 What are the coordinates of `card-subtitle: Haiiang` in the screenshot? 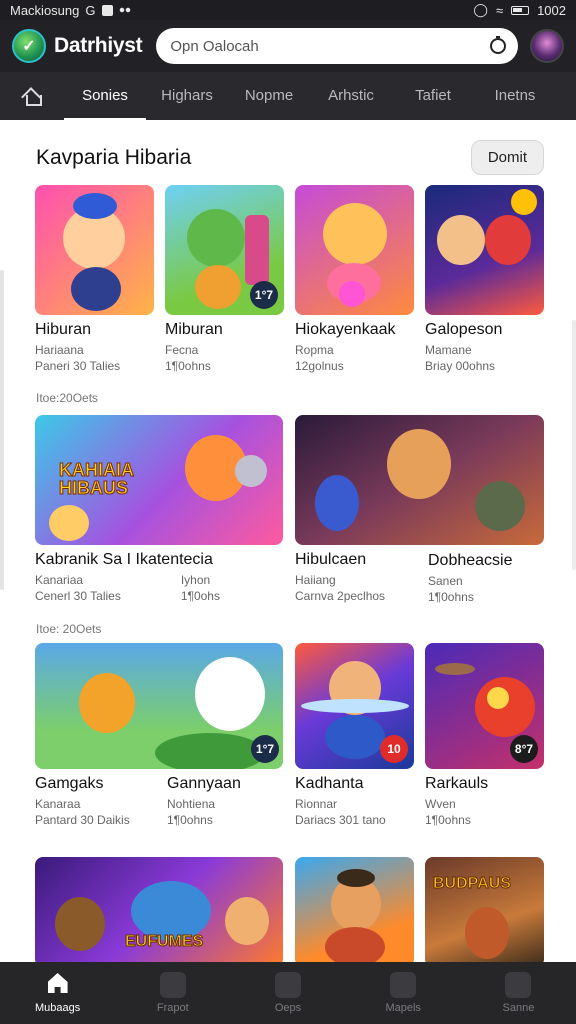 It's located at (315, 580).